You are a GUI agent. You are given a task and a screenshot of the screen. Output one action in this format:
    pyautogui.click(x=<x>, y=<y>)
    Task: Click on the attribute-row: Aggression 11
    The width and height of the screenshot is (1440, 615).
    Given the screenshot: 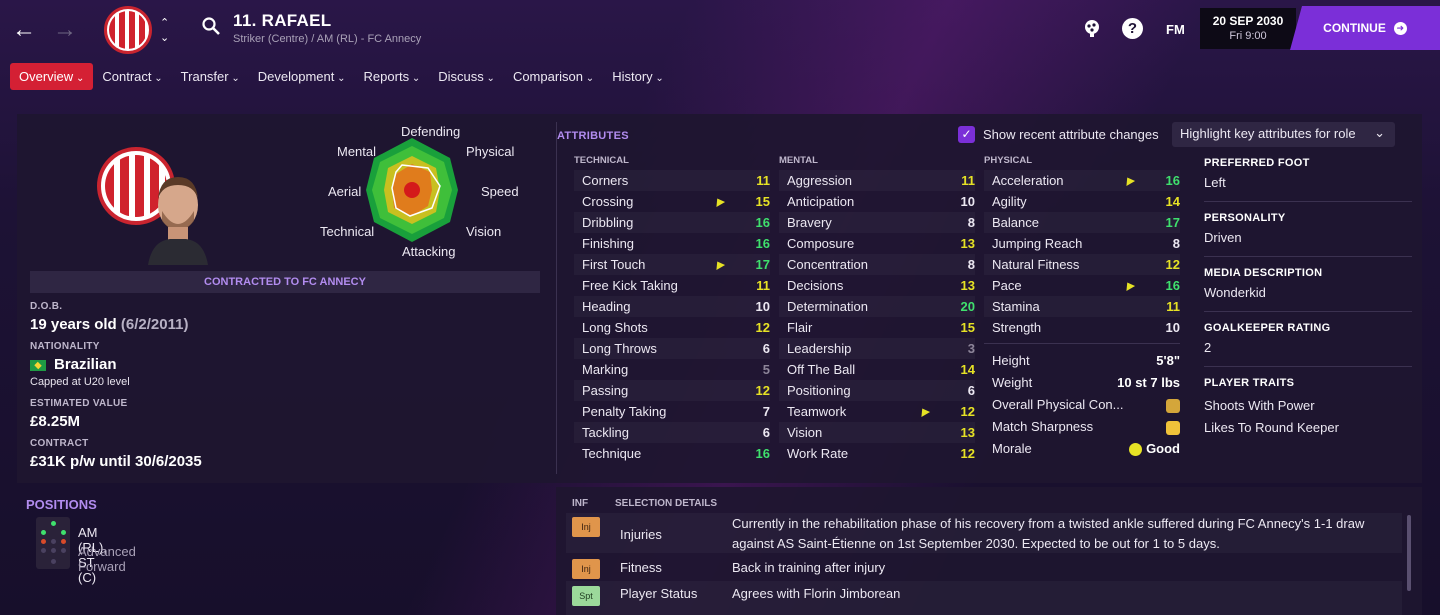 What is the action you would take?
    pyautogui.click(x=877, y=180)
    